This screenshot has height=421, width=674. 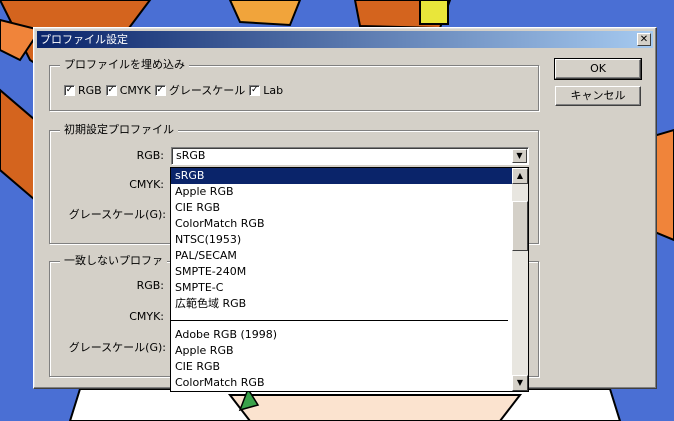 I want to click on dialog-title: プロファイル設定, so click(x=84, y=39).